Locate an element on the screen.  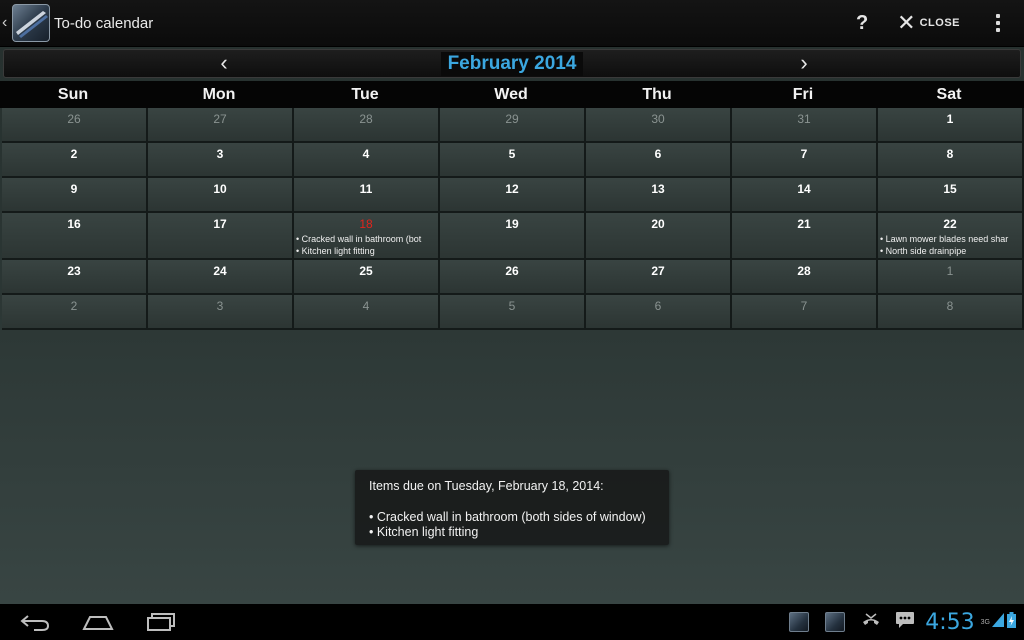
day-number: 28 is located at coordinates (366, 119).